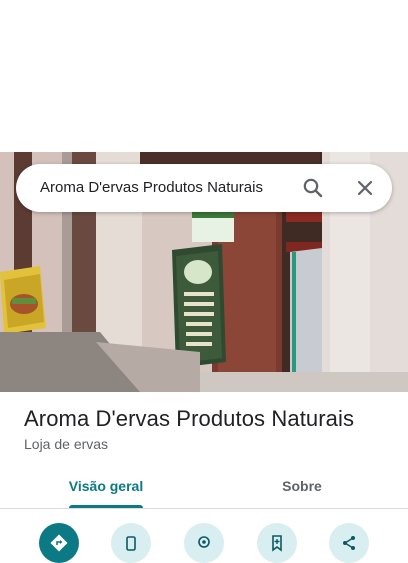 Image resolution: width=408 pixels, height=563 pixels. I want to click on phone-icon, so click(131, 543).